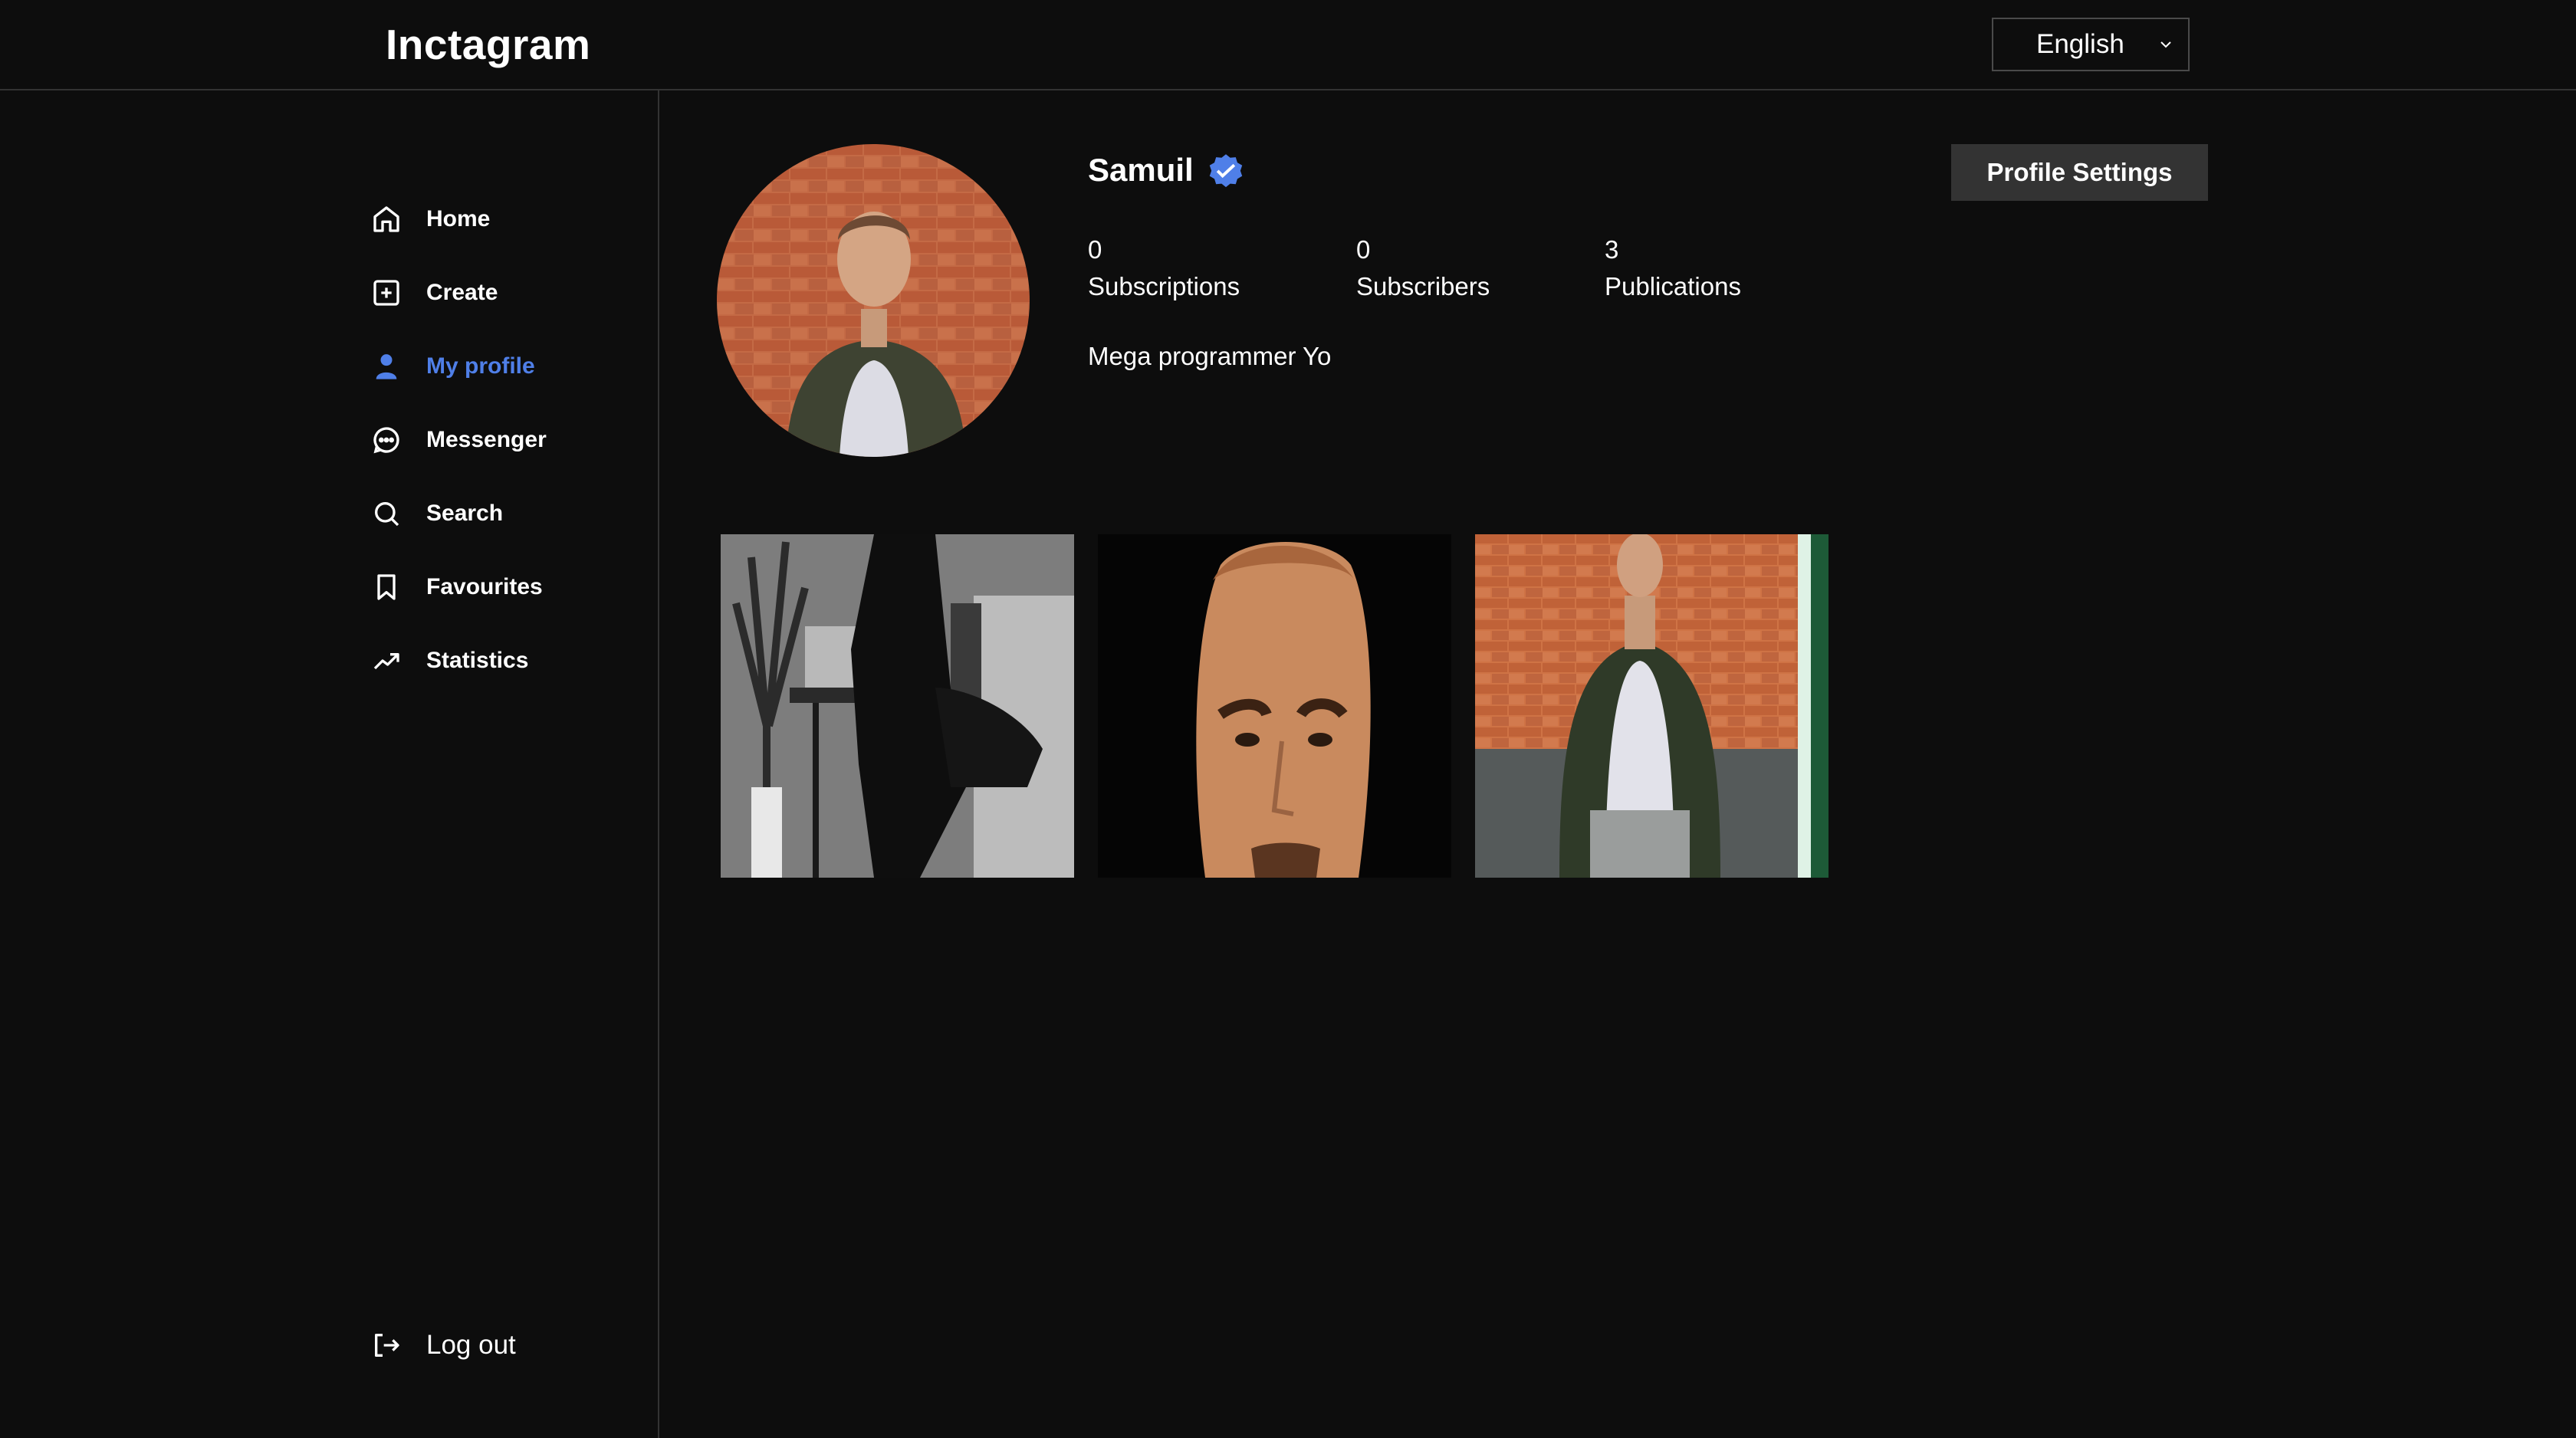 The width and height of the screenshot is (2576, 1438). Describe the element at coordinates (471, 1345) in the screenshot. I see `logout-label: Log out` at that location.